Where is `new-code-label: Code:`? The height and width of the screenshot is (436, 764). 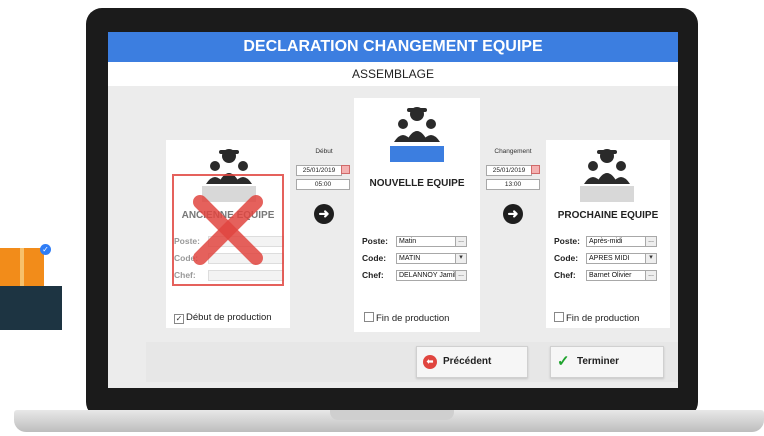
new-code-label: Code: is located at coordinates (374, 258).